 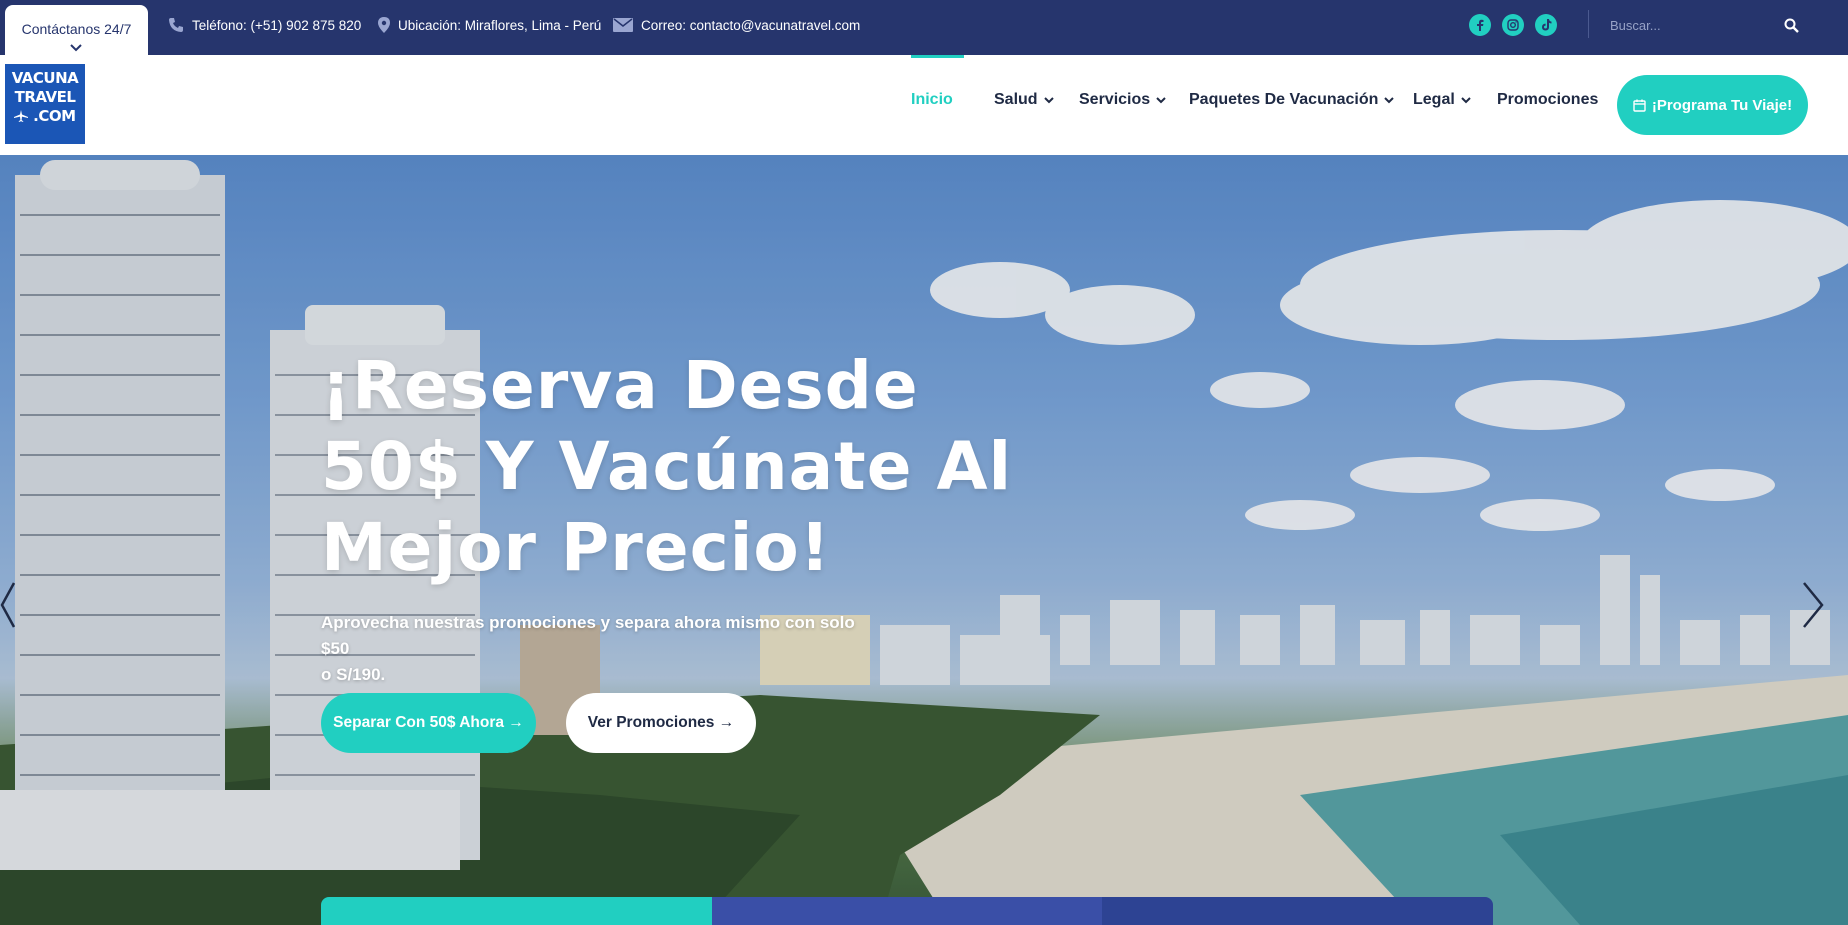 I want to click on search-icon, so click(x=1791, y=25).